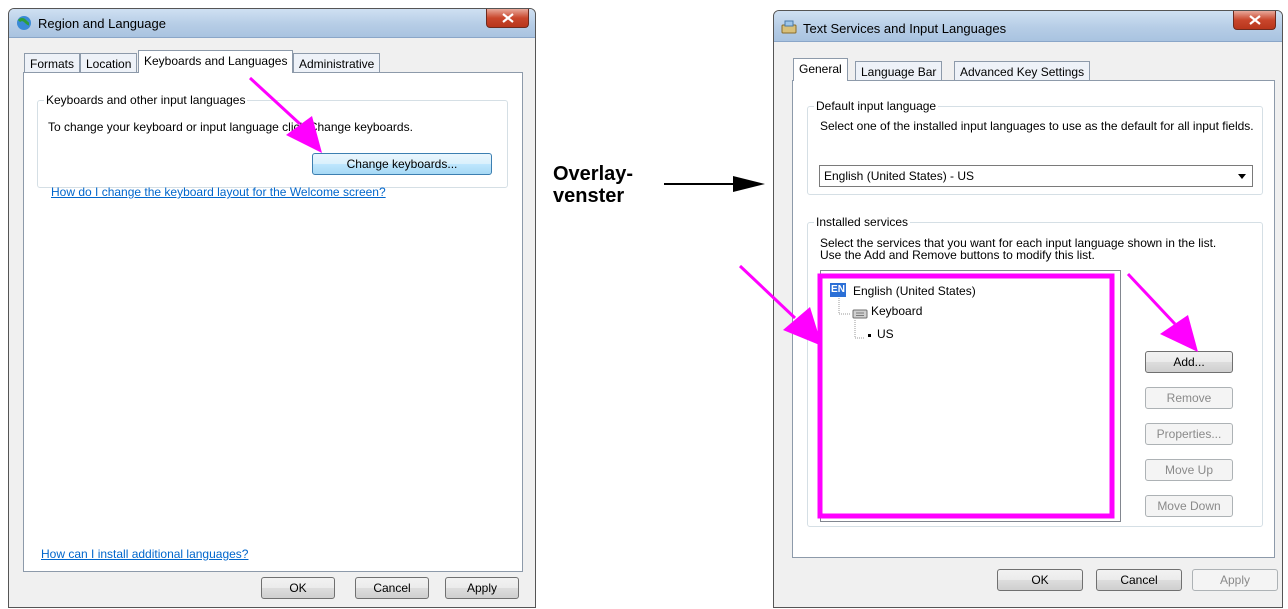 The height and width of the screenshot is (609, 1288). Describe the element at coordinates (905, 28) in the screenshot. I see `window-title: Text Services and Input Languages` at that location.